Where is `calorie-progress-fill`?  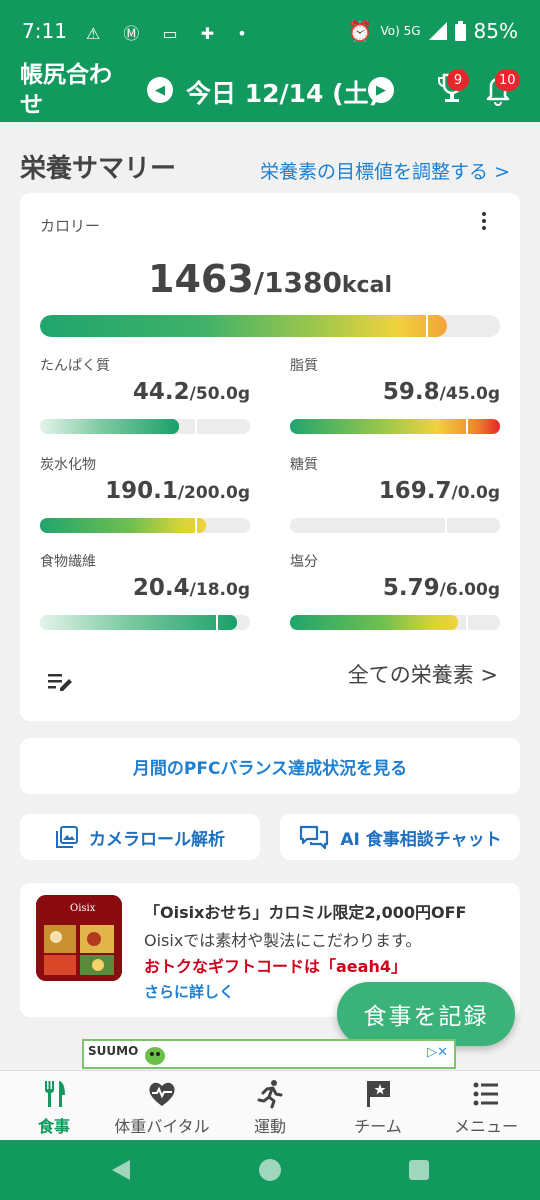 calorie-progress-fill is located at coordinates (244, 326).